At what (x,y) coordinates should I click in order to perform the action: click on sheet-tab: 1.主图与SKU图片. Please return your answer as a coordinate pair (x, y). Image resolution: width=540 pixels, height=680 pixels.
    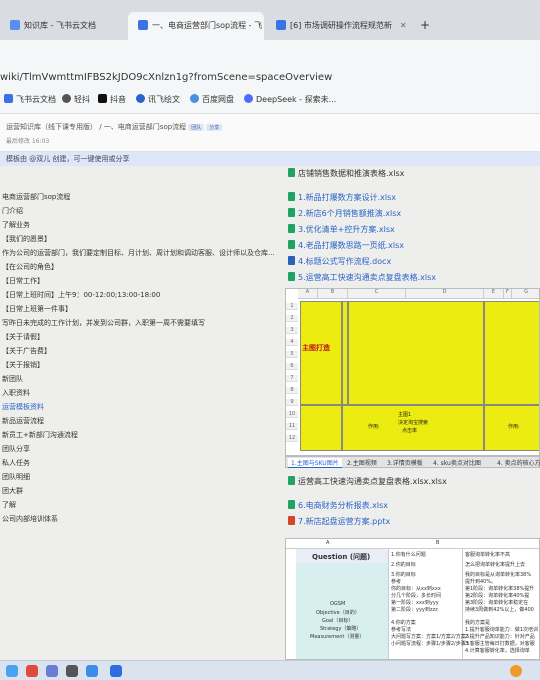
    Looking at the image, I should click on (315, 463).